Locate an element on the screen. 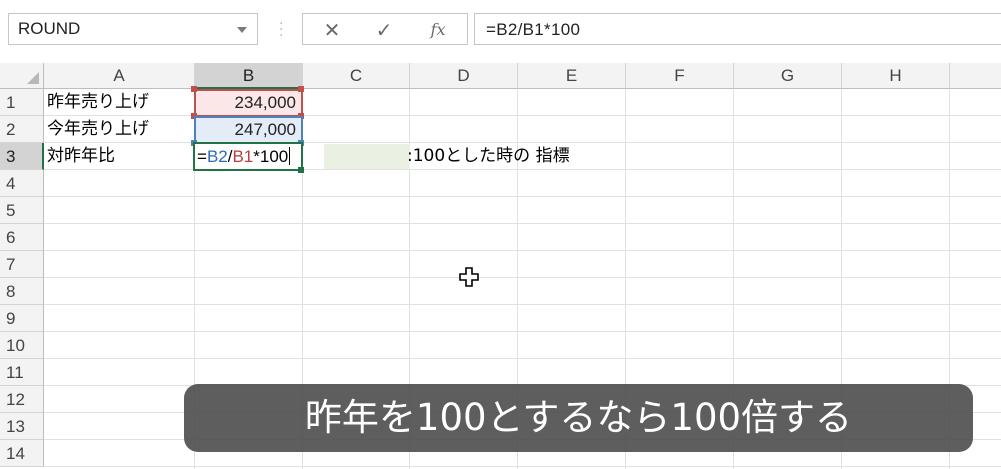 Image resolution: width=1001 pixels, height=469 pixels. column-header-h: H is located at coordinates (896, 76).